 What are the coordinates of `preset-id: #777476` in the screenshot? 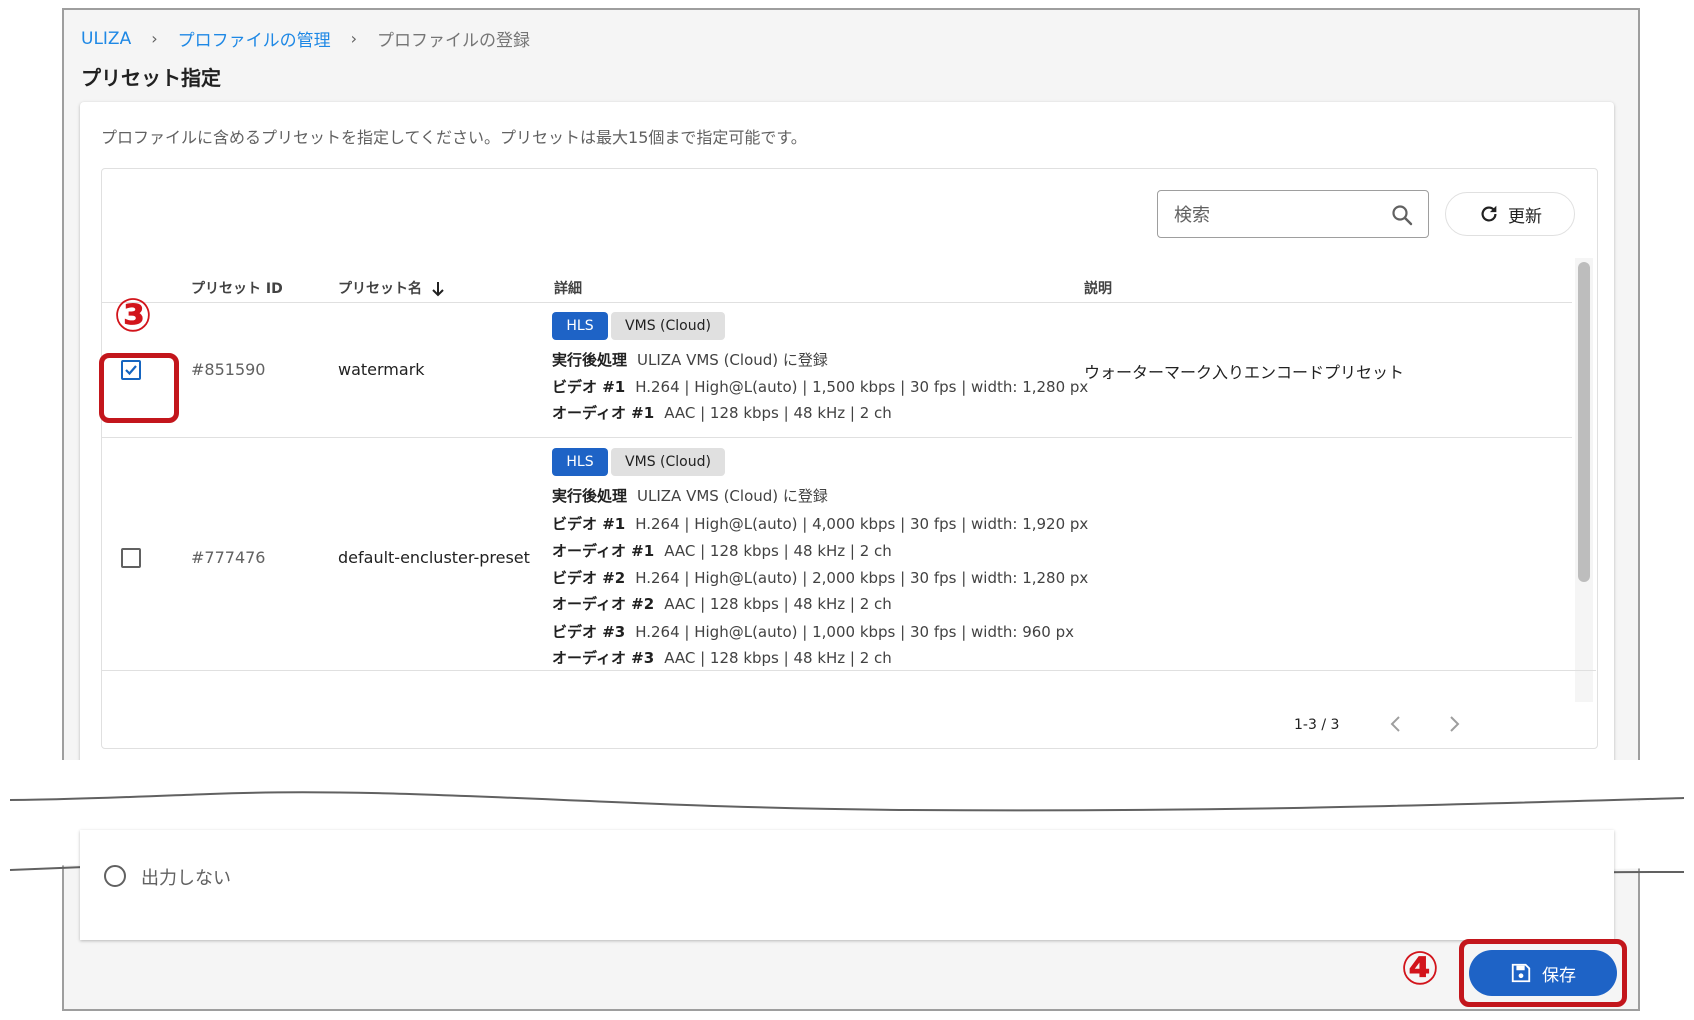 It's located at (228, 557).